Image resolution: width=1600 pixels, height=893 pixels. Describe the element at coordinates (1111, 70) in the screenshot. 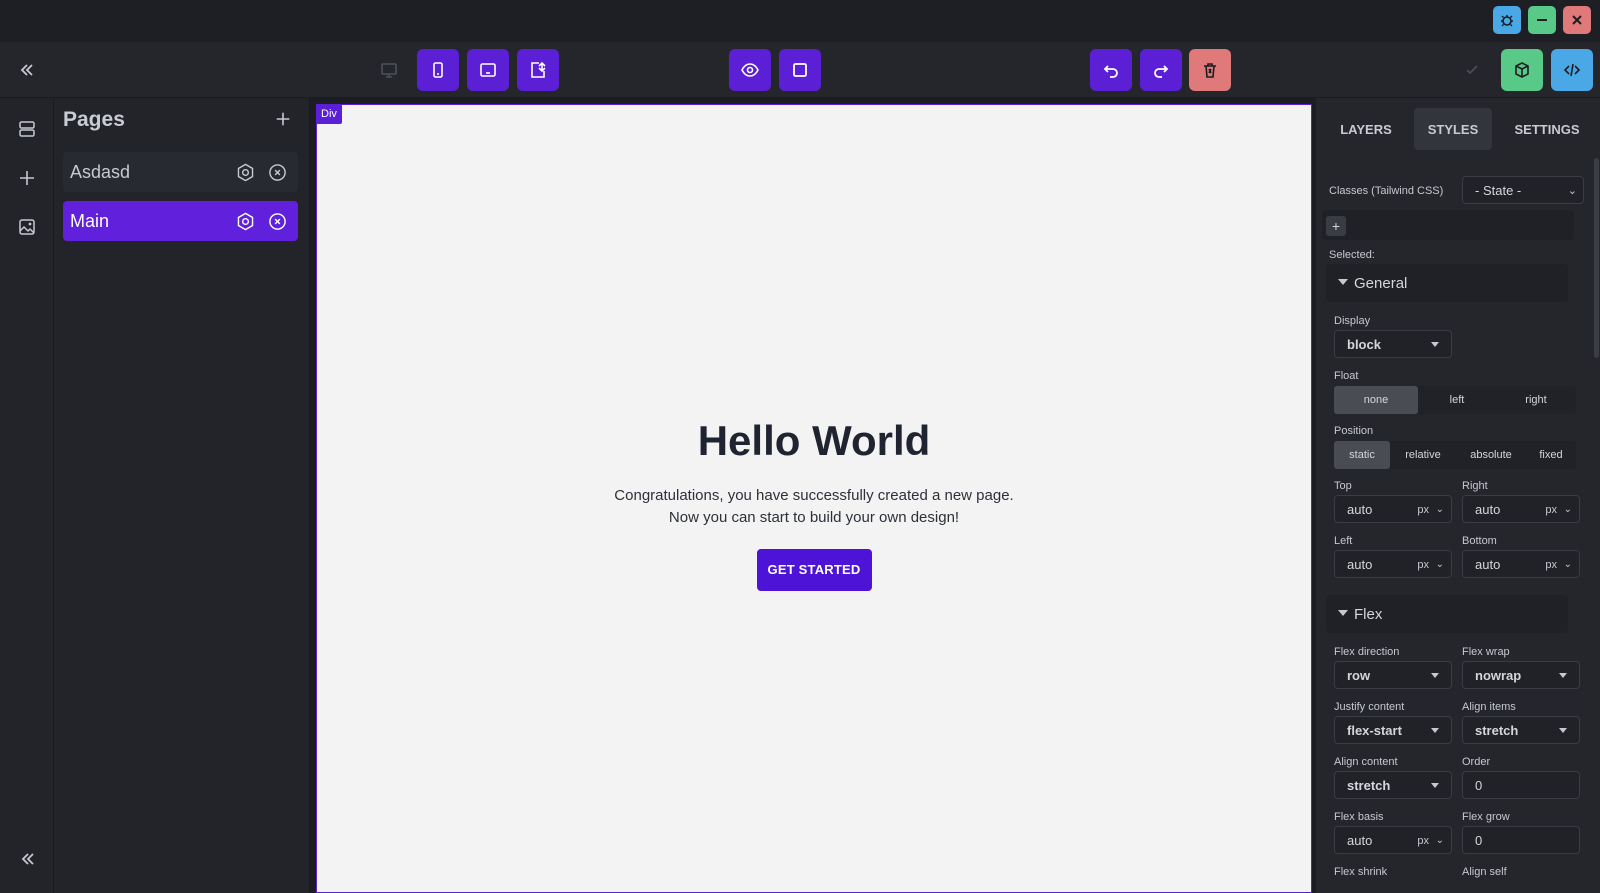

I see `undo-icon` at that location.